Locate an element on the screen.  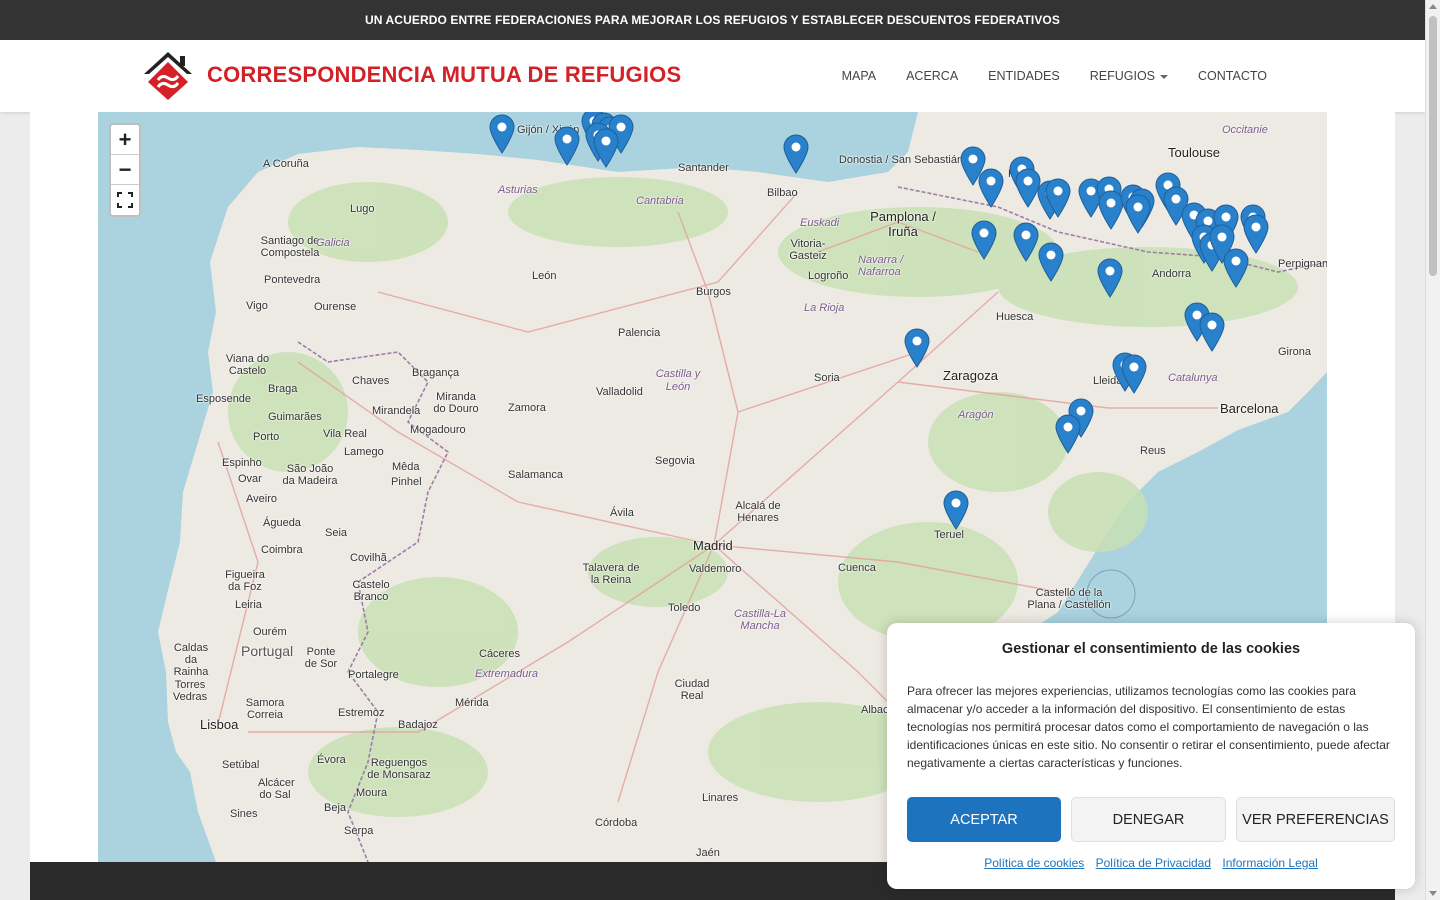
place-pontevedra: Pontevedra is located at coordinates (292, 280).